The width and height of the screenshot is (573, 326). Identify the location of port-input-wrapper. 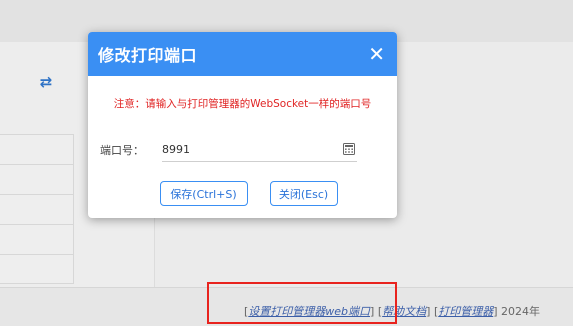
(259, 150).